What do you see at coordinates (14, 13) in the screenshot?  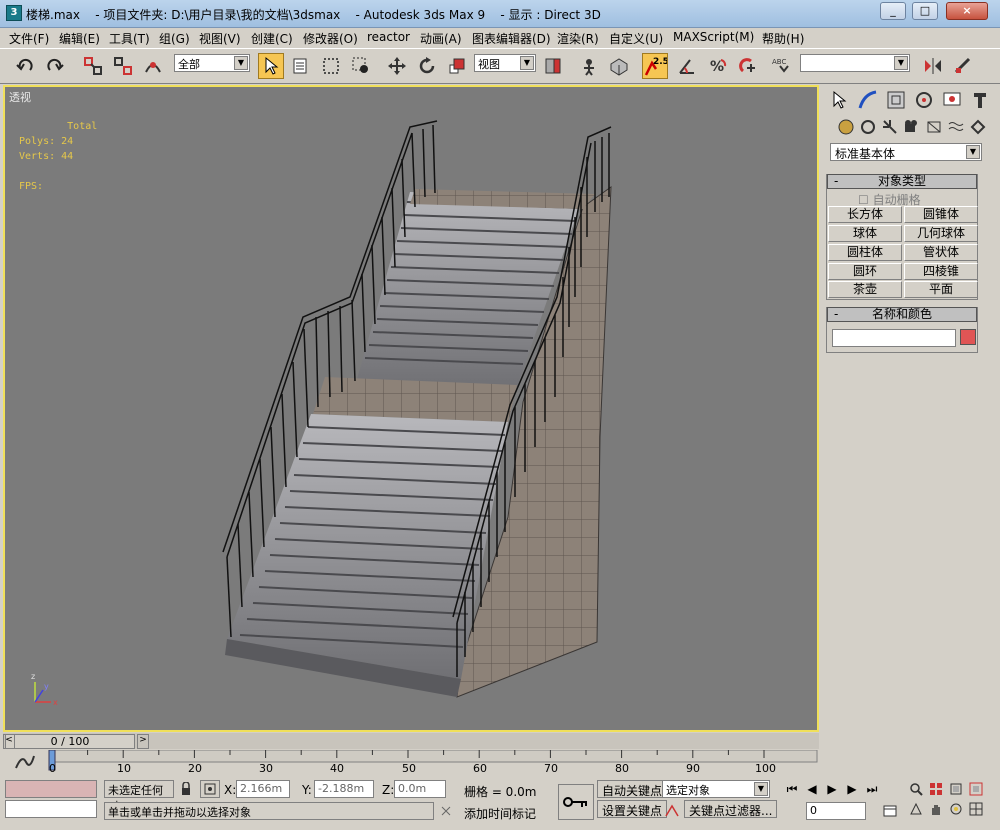 I see `app-icon: 3` at bounding box center [14, 13].